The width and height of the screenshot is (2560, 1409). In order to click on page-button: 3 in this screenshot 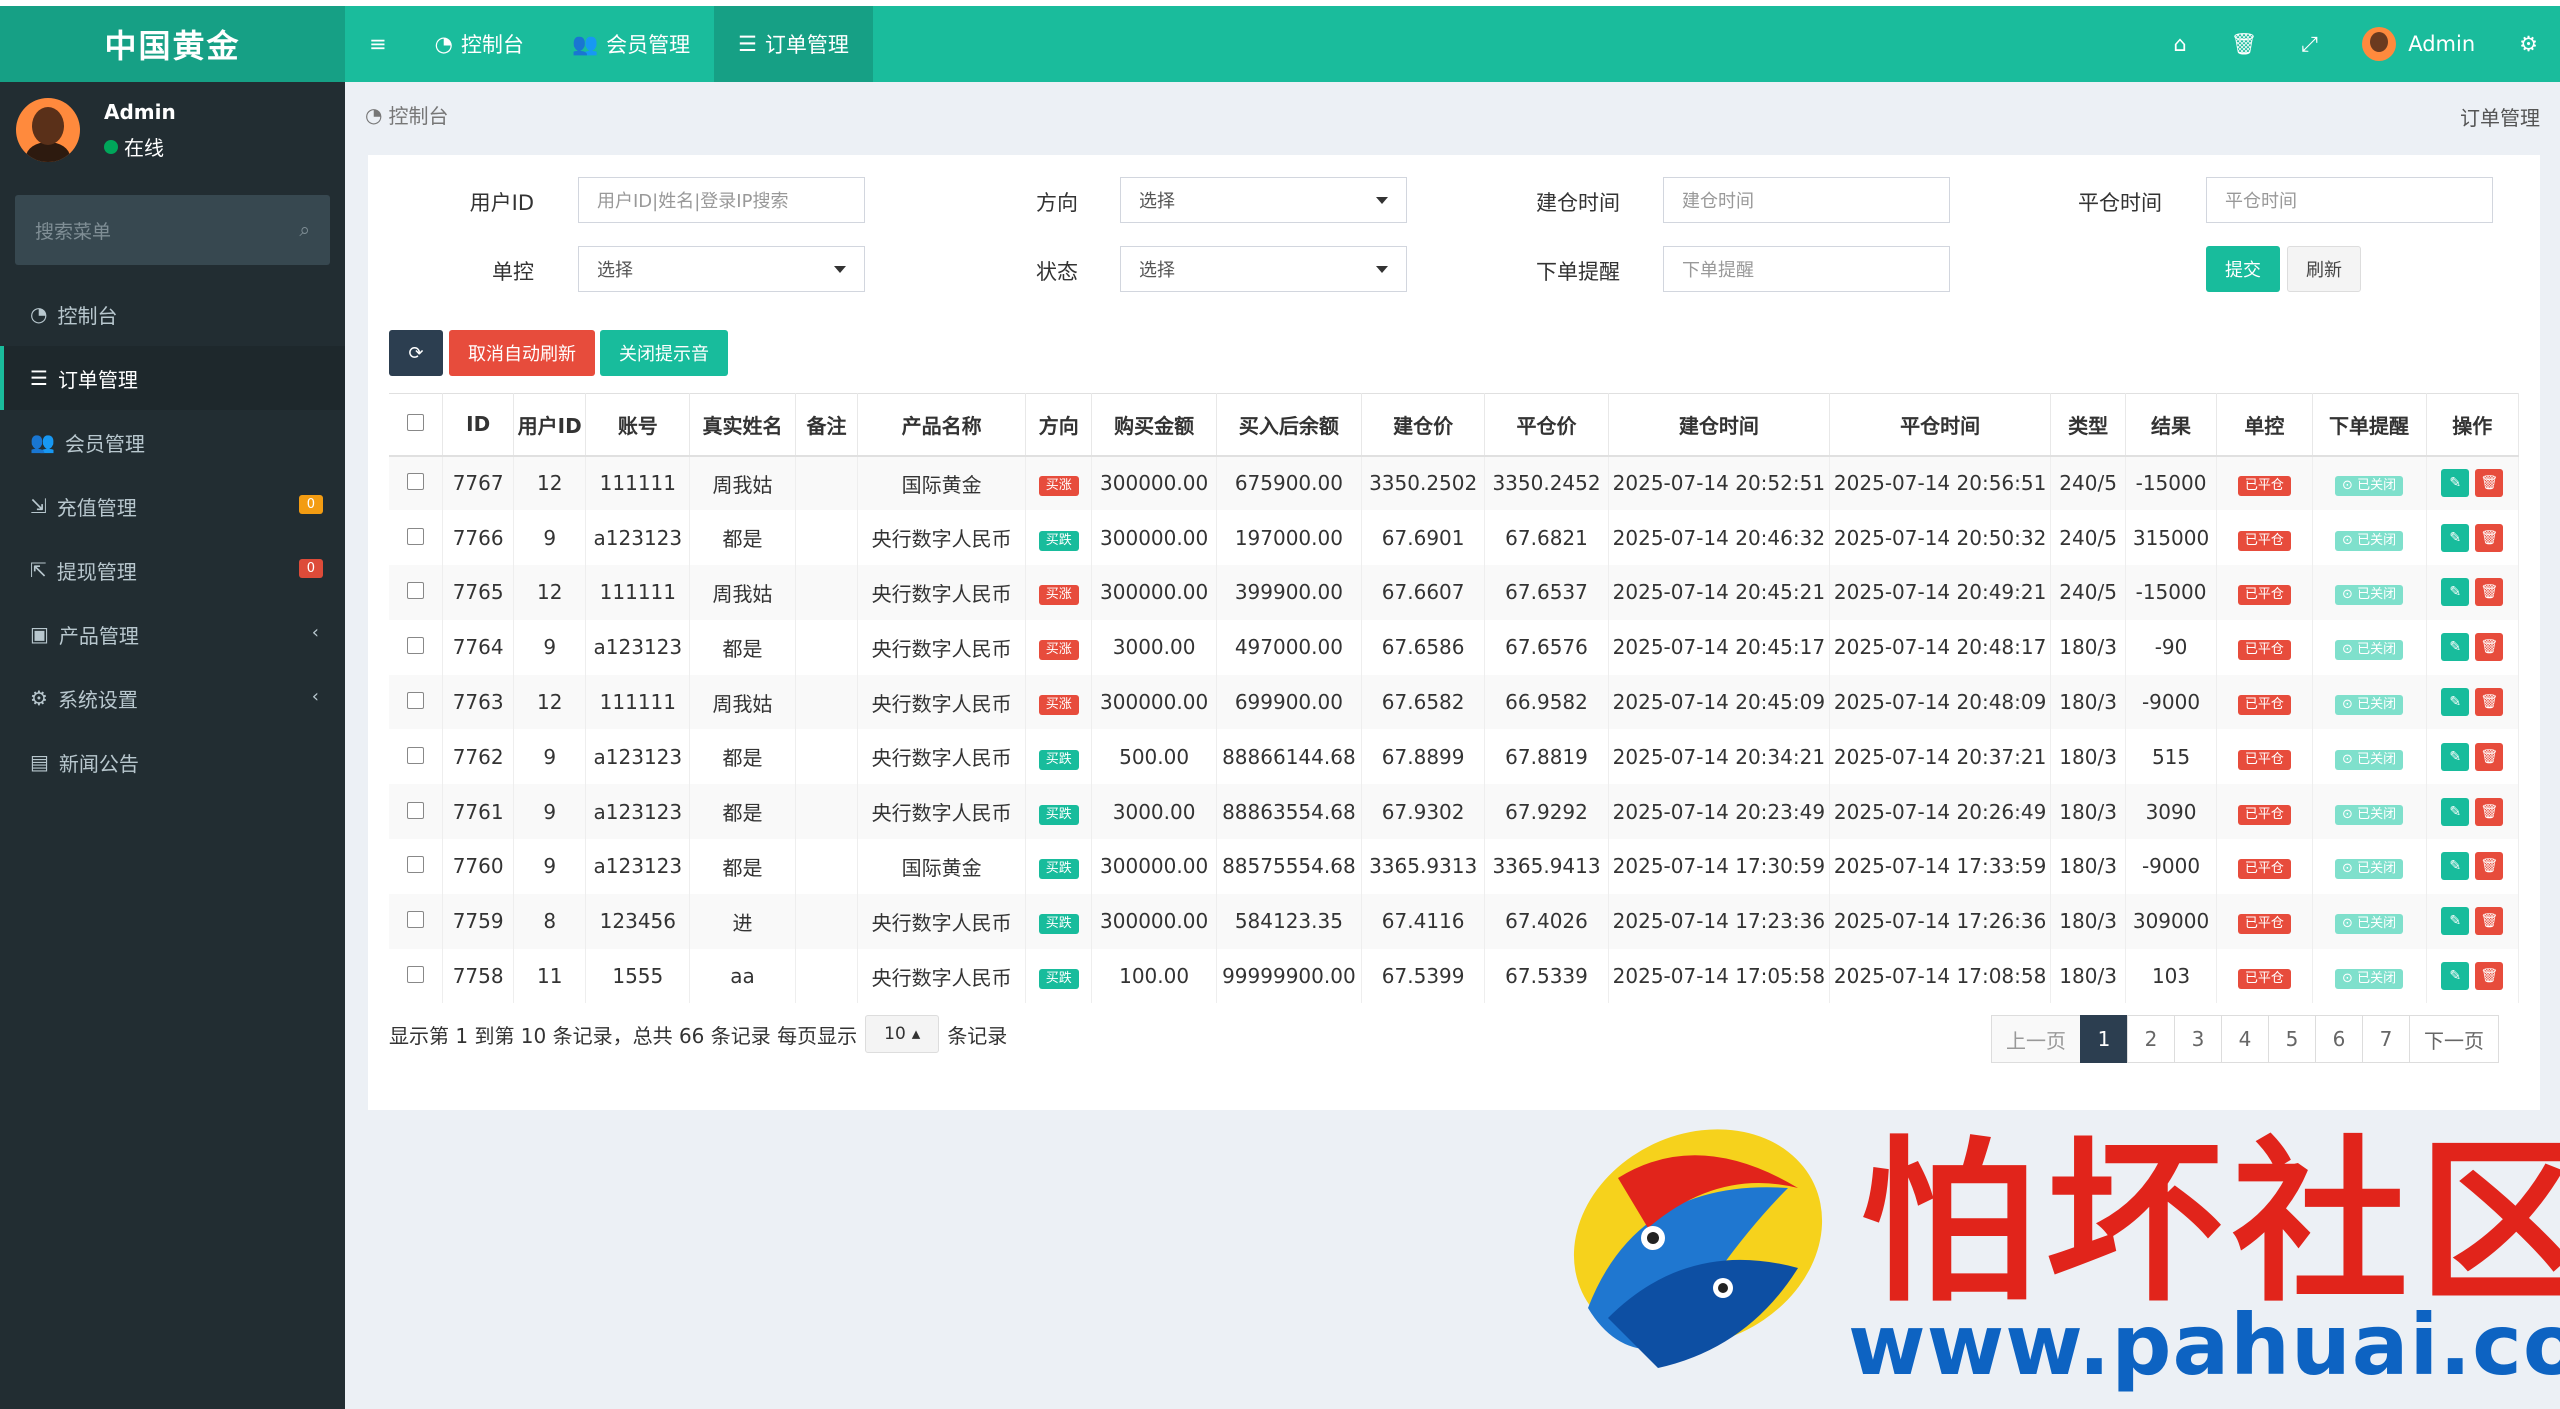, I will do `click(2198, 1039)`.